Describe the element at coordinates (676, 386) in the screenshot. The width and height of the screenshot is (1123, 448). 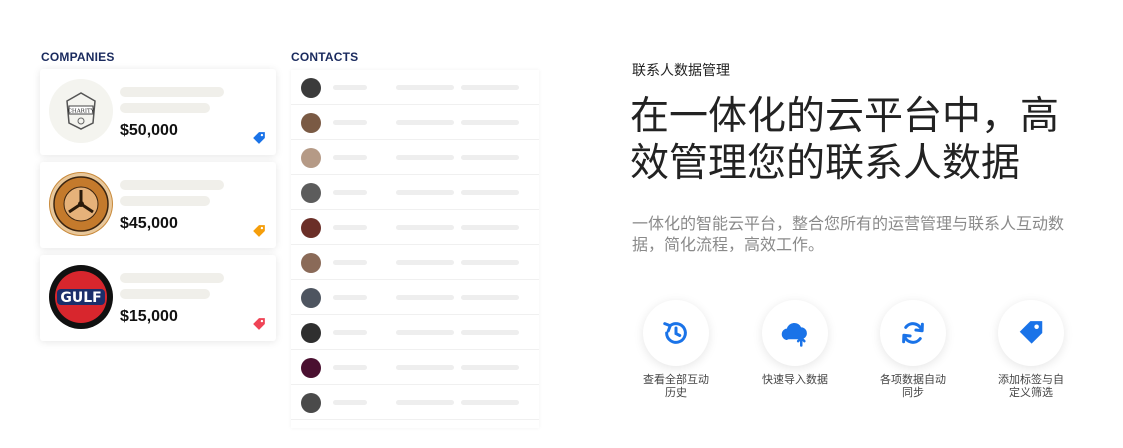
I see `feature-label: 查看全部互动历史` at that location.